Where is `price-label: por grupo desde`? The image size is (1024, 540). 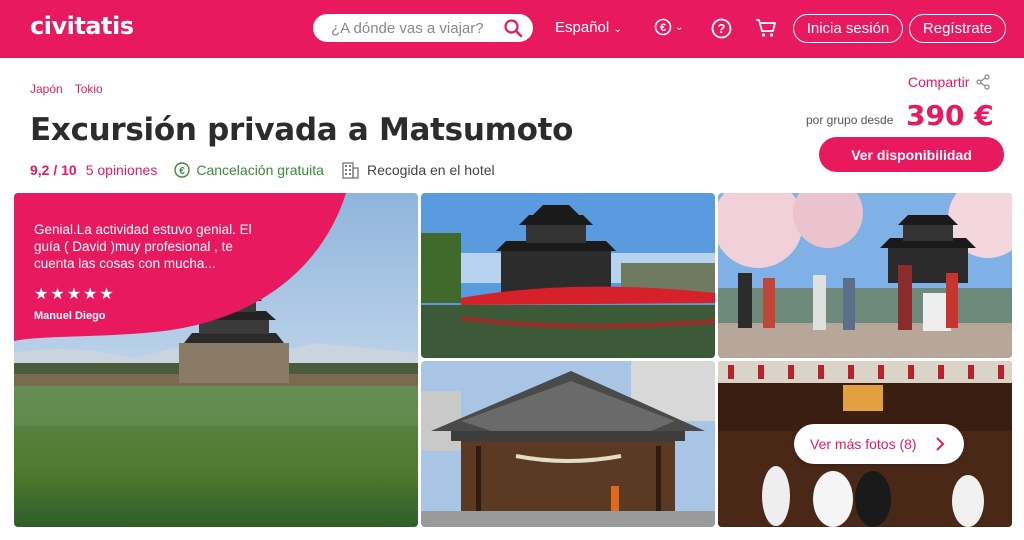
price-label: por grupo desde is located at coordinates (850, 120).